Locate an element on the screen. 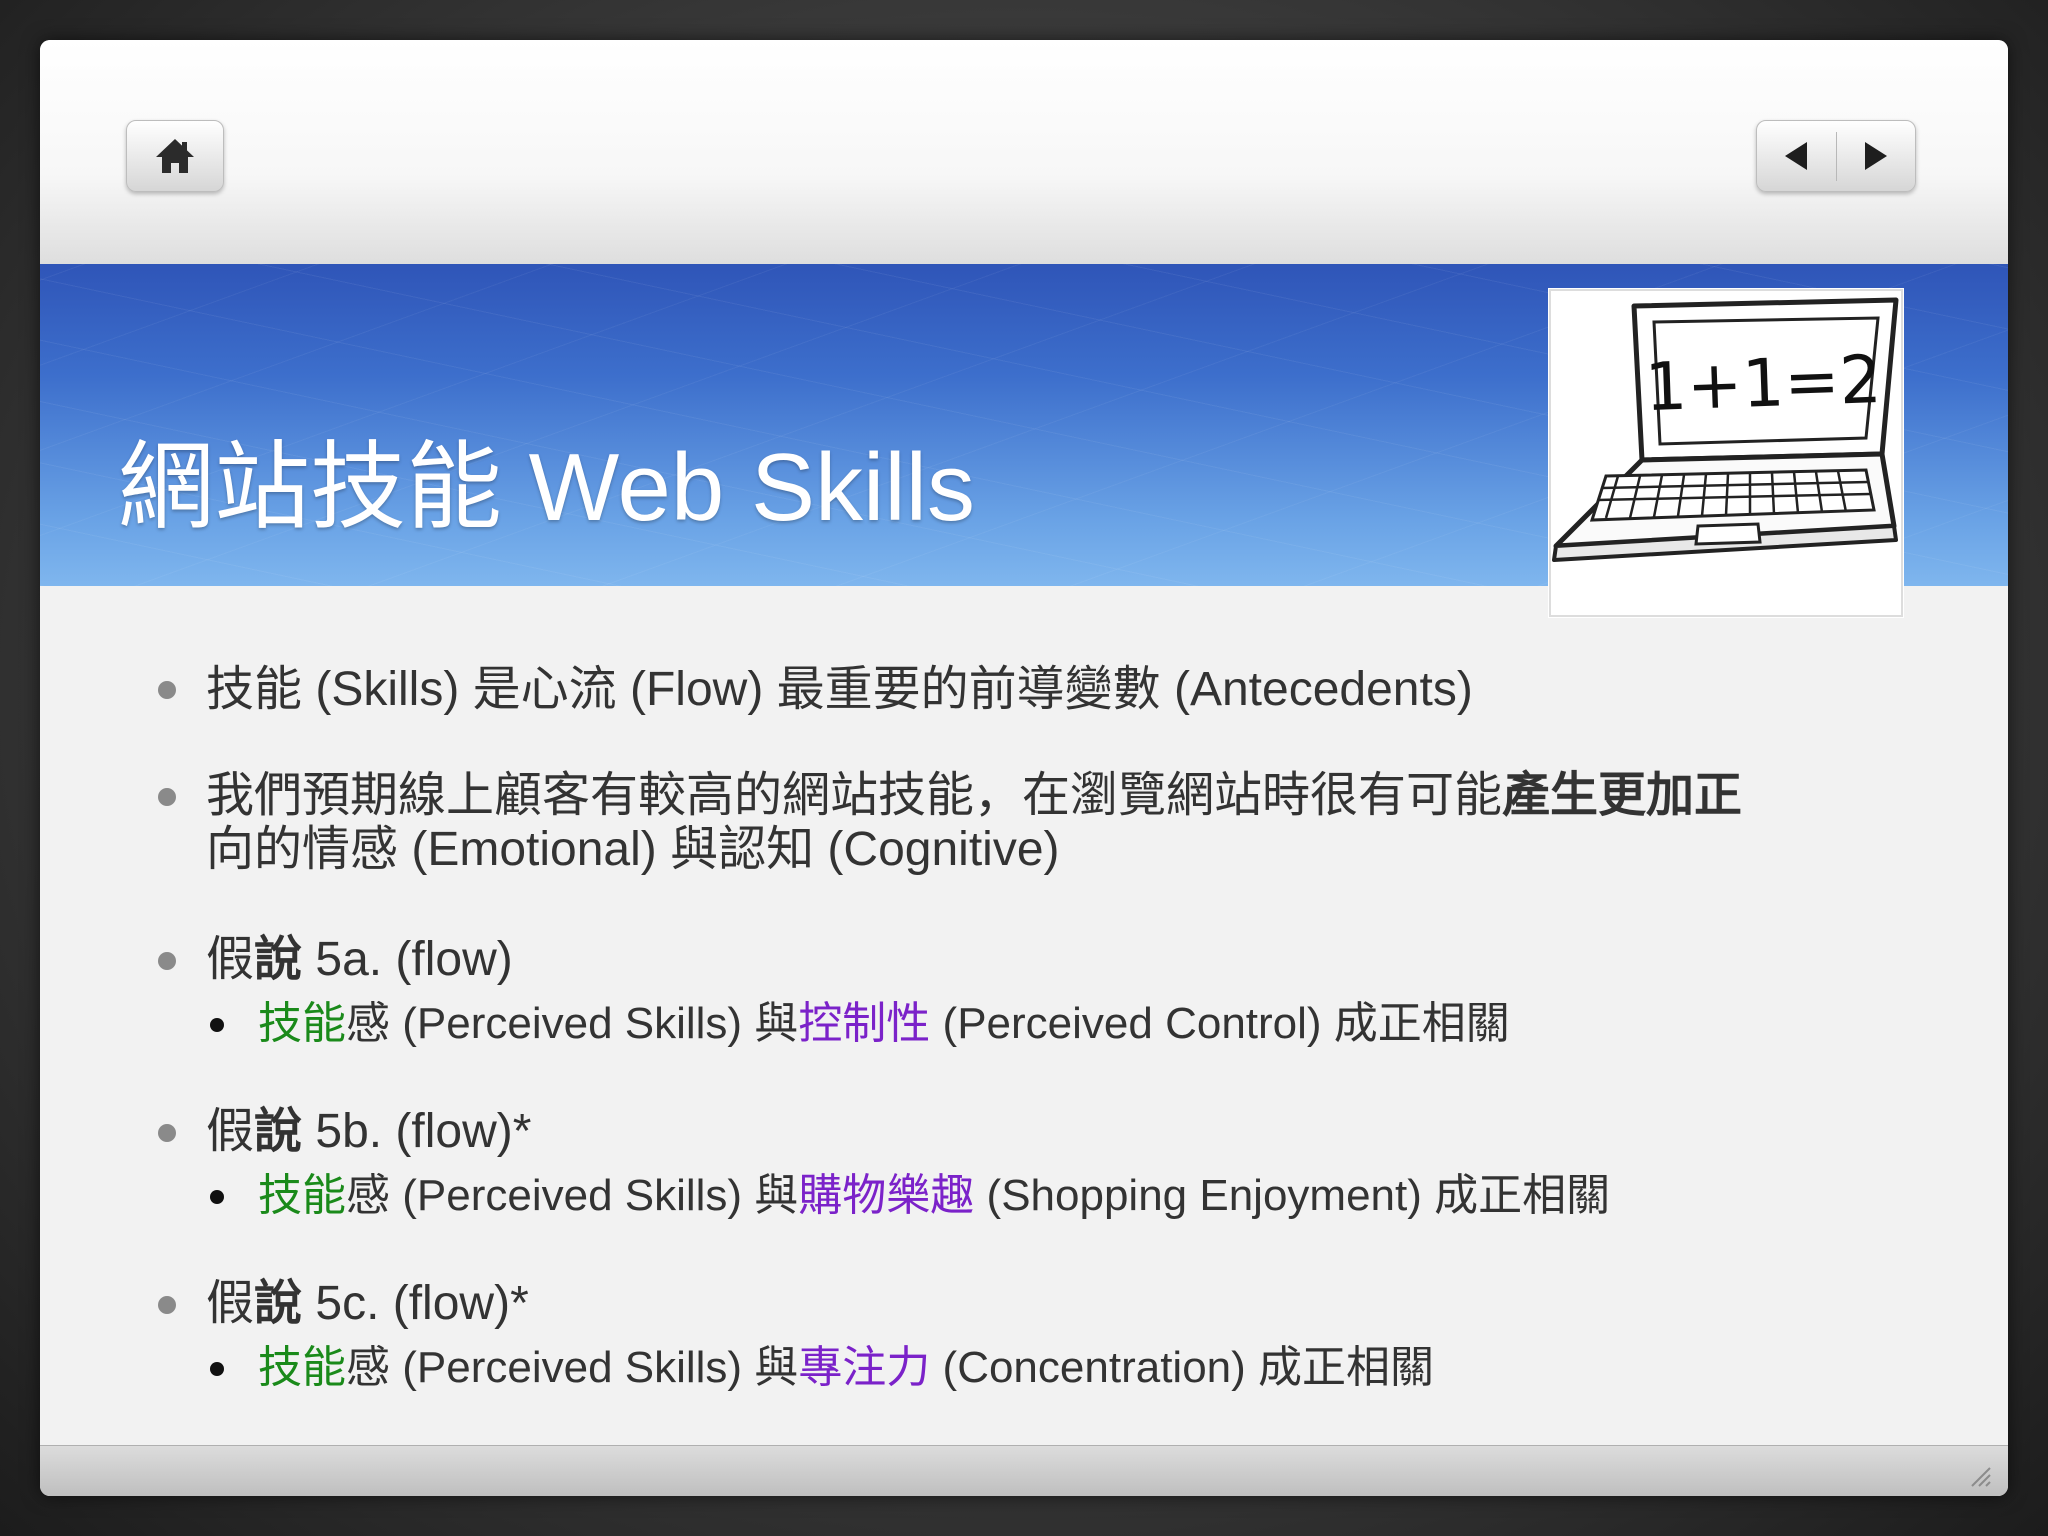  home-icon is located at coordinates (175, 156).